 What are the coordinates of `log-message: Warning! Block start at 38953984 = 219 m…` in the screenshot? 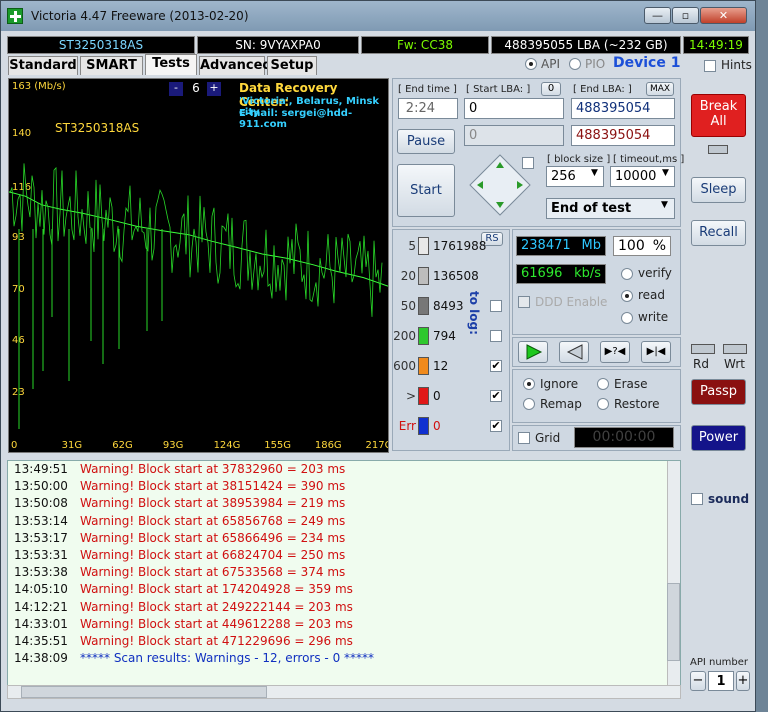 It's located at (213, 503).